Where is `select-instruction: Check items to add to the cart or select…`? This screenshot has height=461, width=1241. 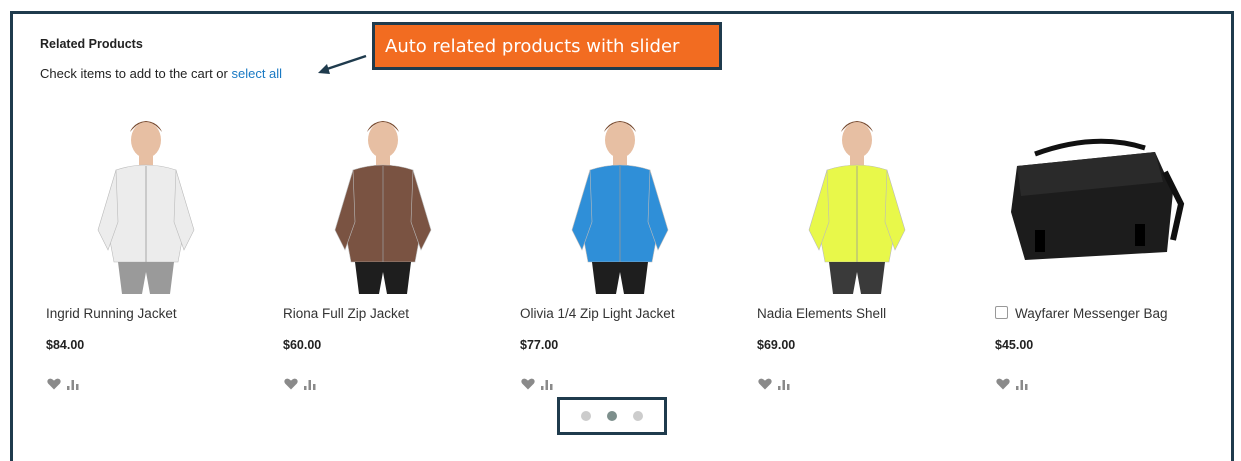
select-instruction: Check items to add to the cart or select… is located at coordinates (161, 73).